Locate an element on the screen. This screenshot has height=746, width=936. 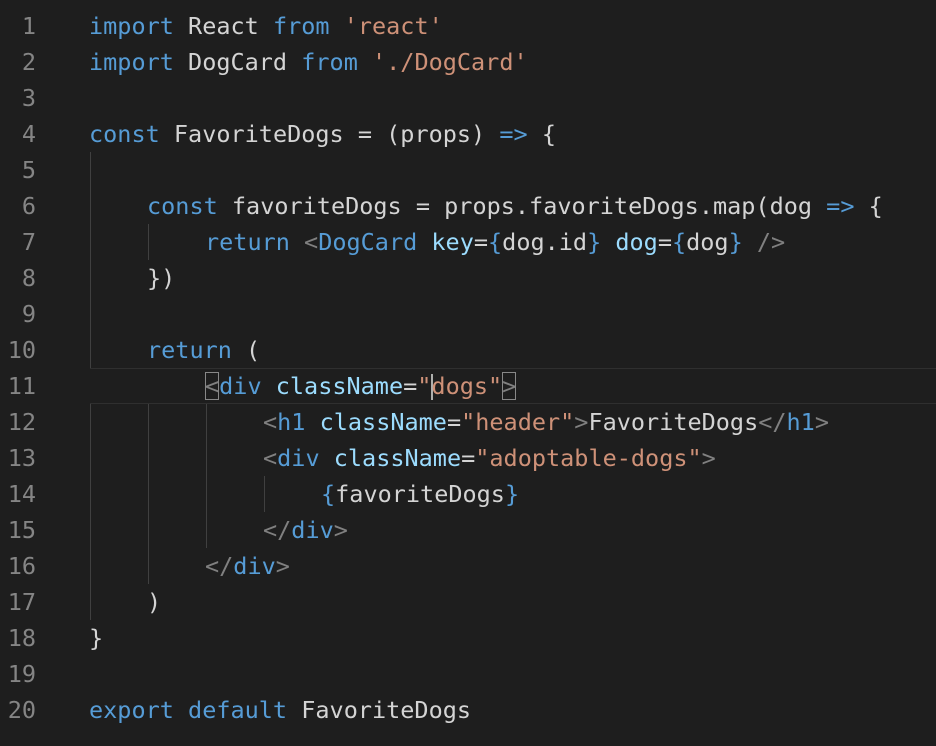
line-content: {favoriteDogs} is located at coordinates (420, 494).